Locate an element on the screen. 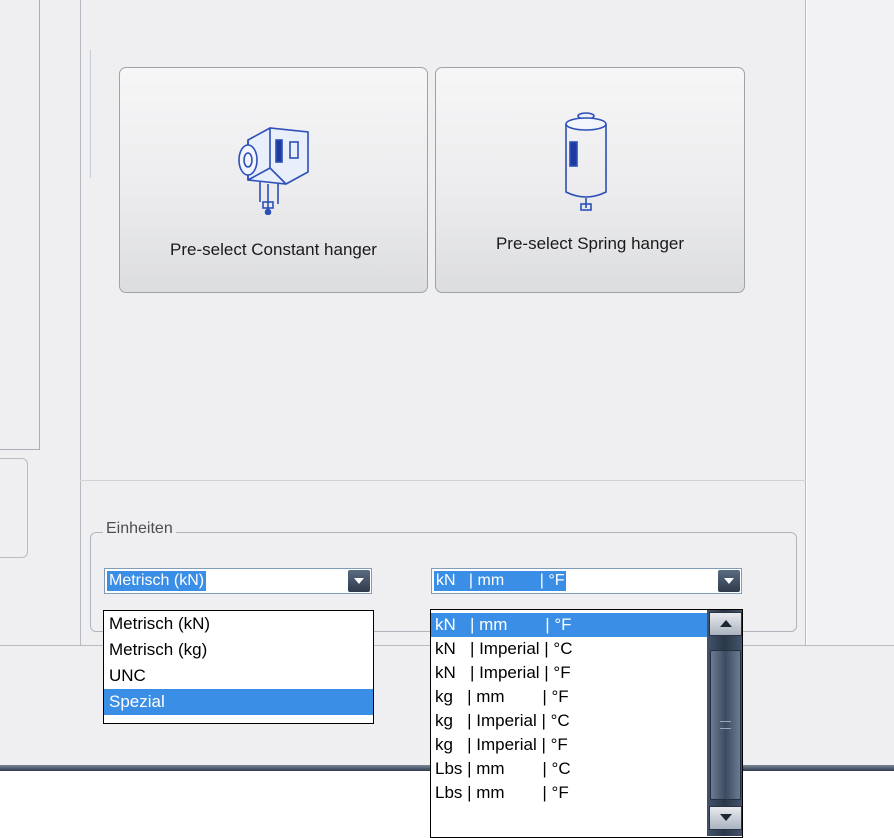 This screenshot has height=838, width=894. horizontal-divider is located at coordinates (443, 480).